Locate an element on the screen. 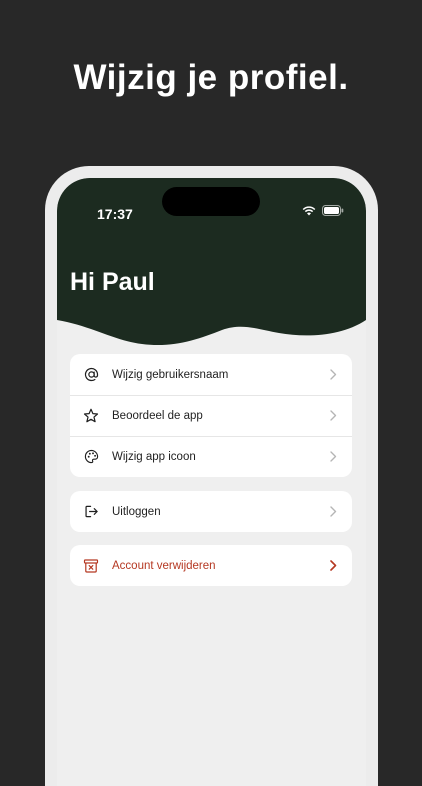 This screenshot has height=786, width=422. change-username-row: Wijzig gebruikersnaam is located at coordinates (211, 374).